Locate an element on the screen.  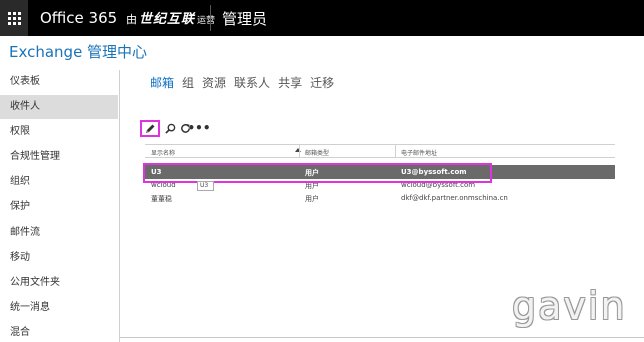
brand-operated: 运营 is located at coordinates (205, 21).